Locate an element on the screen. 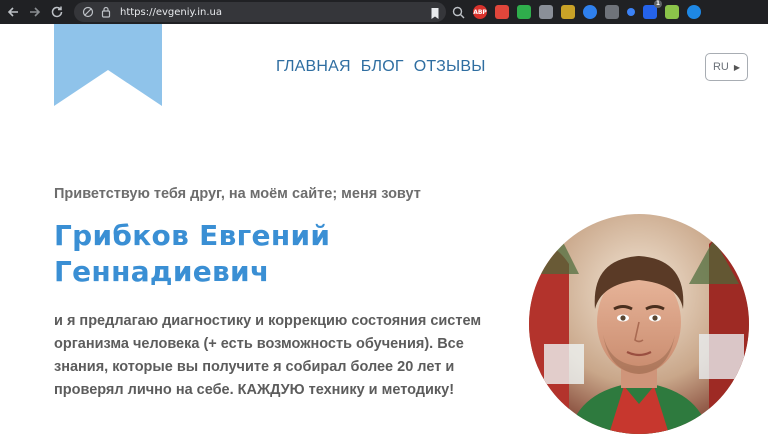  blue-dot-extension-icon is located at coordinates (631, 12).